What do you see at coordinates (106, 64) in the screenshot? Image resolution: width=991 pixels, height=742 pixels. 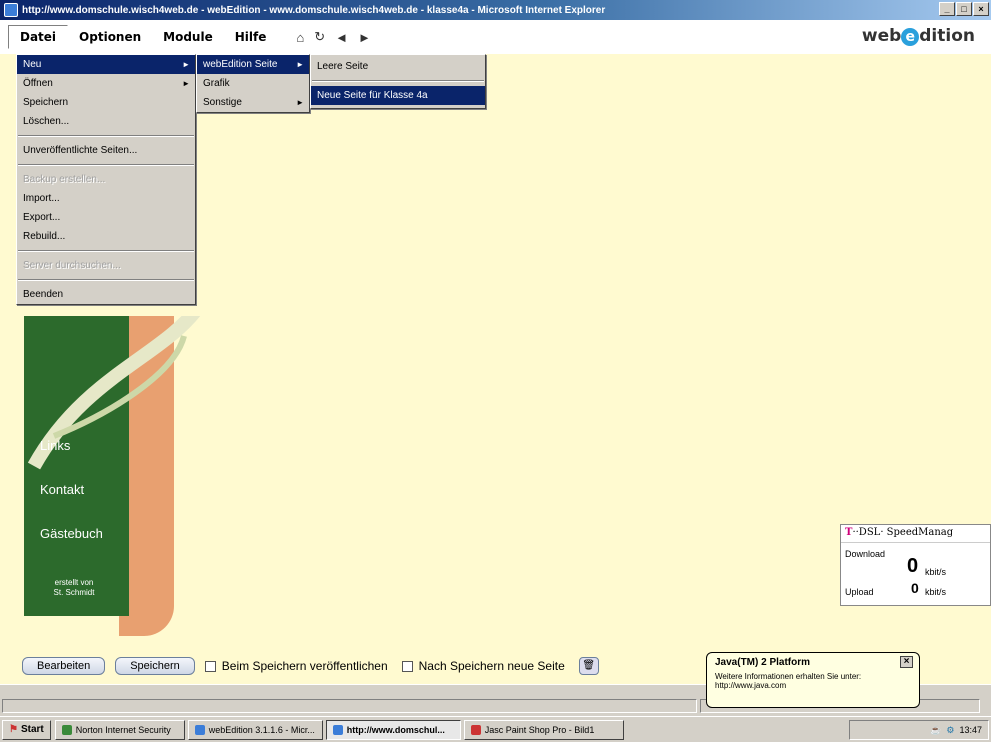 I see `menu-item-neu: Neu ►` at bounding box center [106, 64].